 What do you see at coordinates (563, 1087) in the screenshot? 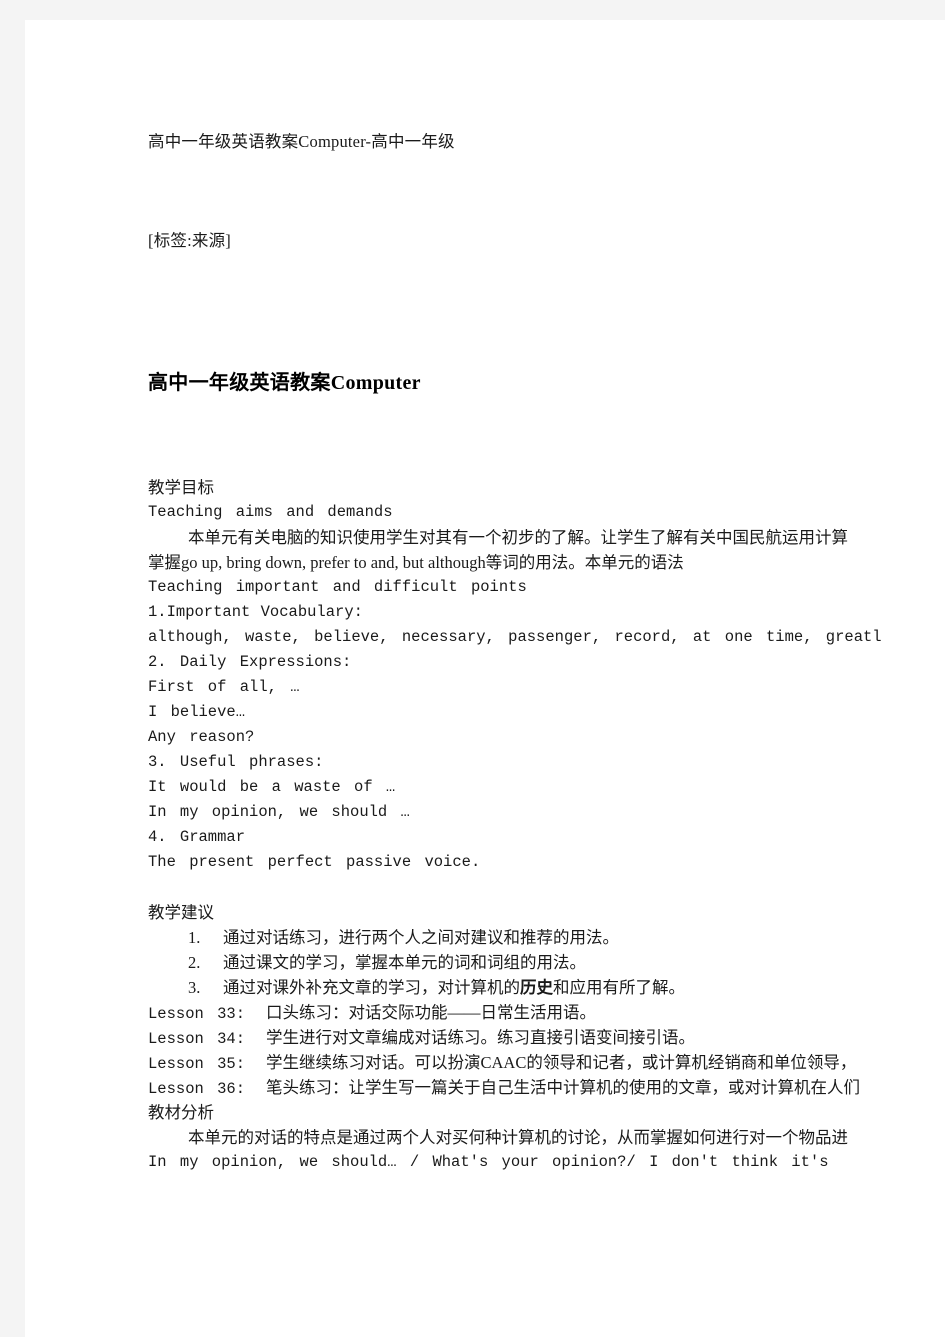
I see `lesson-text: 笔头练习：让学生写一篇关于自己生活中计算机的使用的文章，或对计算机在人们` at bounding box center [563, 1087].